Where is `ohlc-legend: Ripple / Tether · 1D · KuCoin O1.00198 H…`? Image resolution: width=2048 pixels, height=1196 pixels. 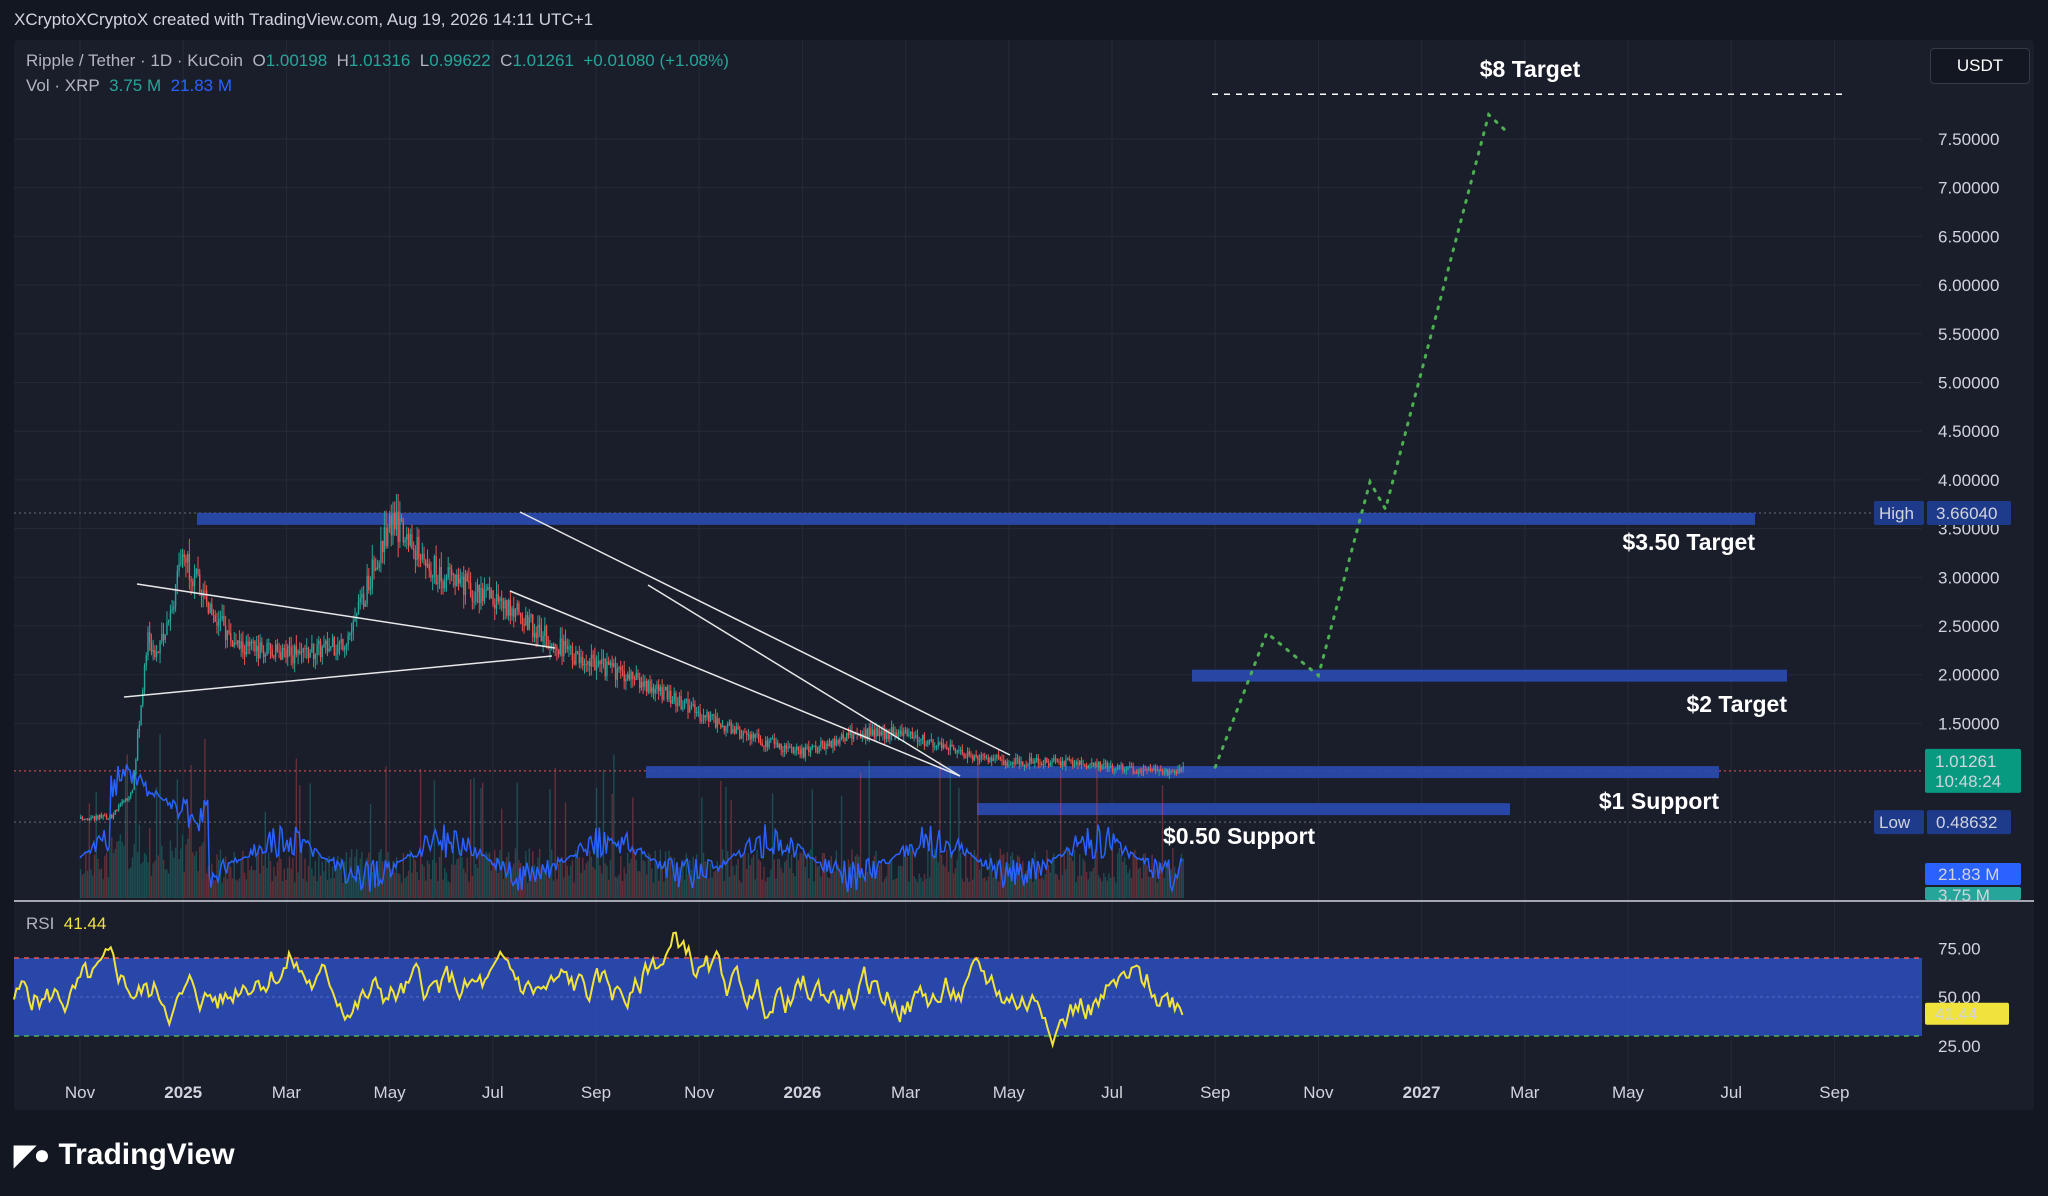 ohlc-legend: Ripple / Tether · 1D · KuCoin O1.00198 H… is located at coordinates (377, 61).